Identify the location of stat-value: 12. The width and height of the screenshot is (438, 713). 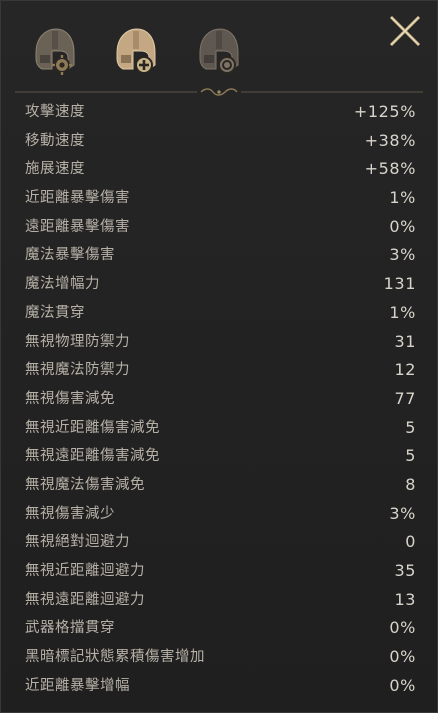
(405, 370).